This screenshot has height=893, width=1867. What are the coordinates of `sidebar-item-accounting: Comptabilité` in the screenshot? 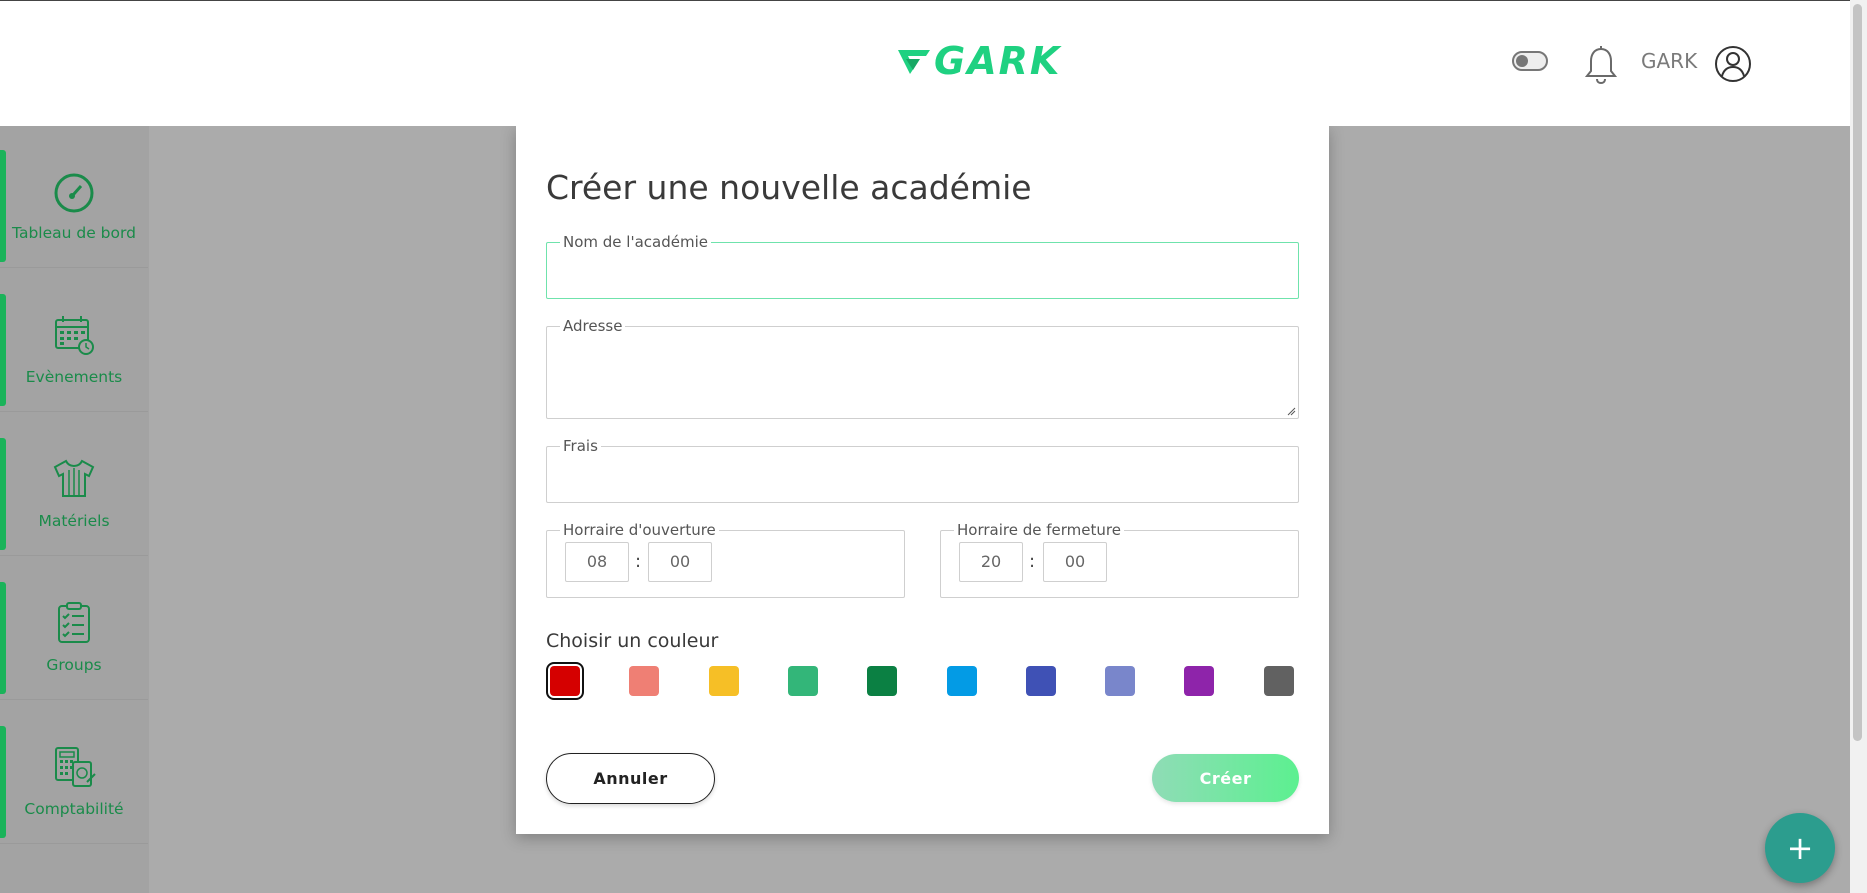 It's located at (74, 773).